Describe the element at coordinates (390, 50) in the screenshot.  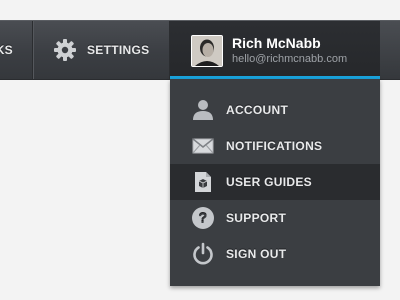
I see `nav-item-next` at that location.